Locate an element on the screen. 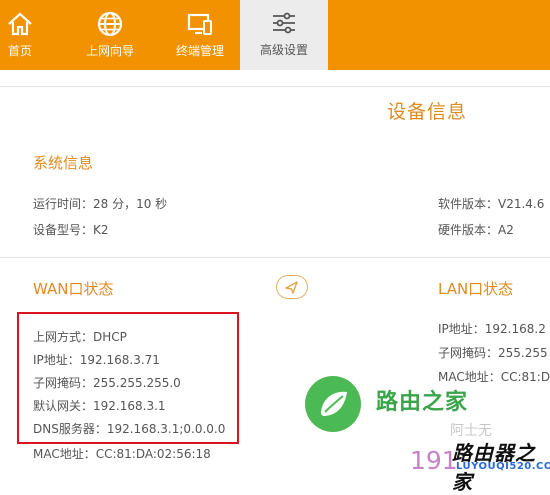 The image size is (550, 495). nav-advanced-label: 高级设置 is located at coordinates (283, 50).